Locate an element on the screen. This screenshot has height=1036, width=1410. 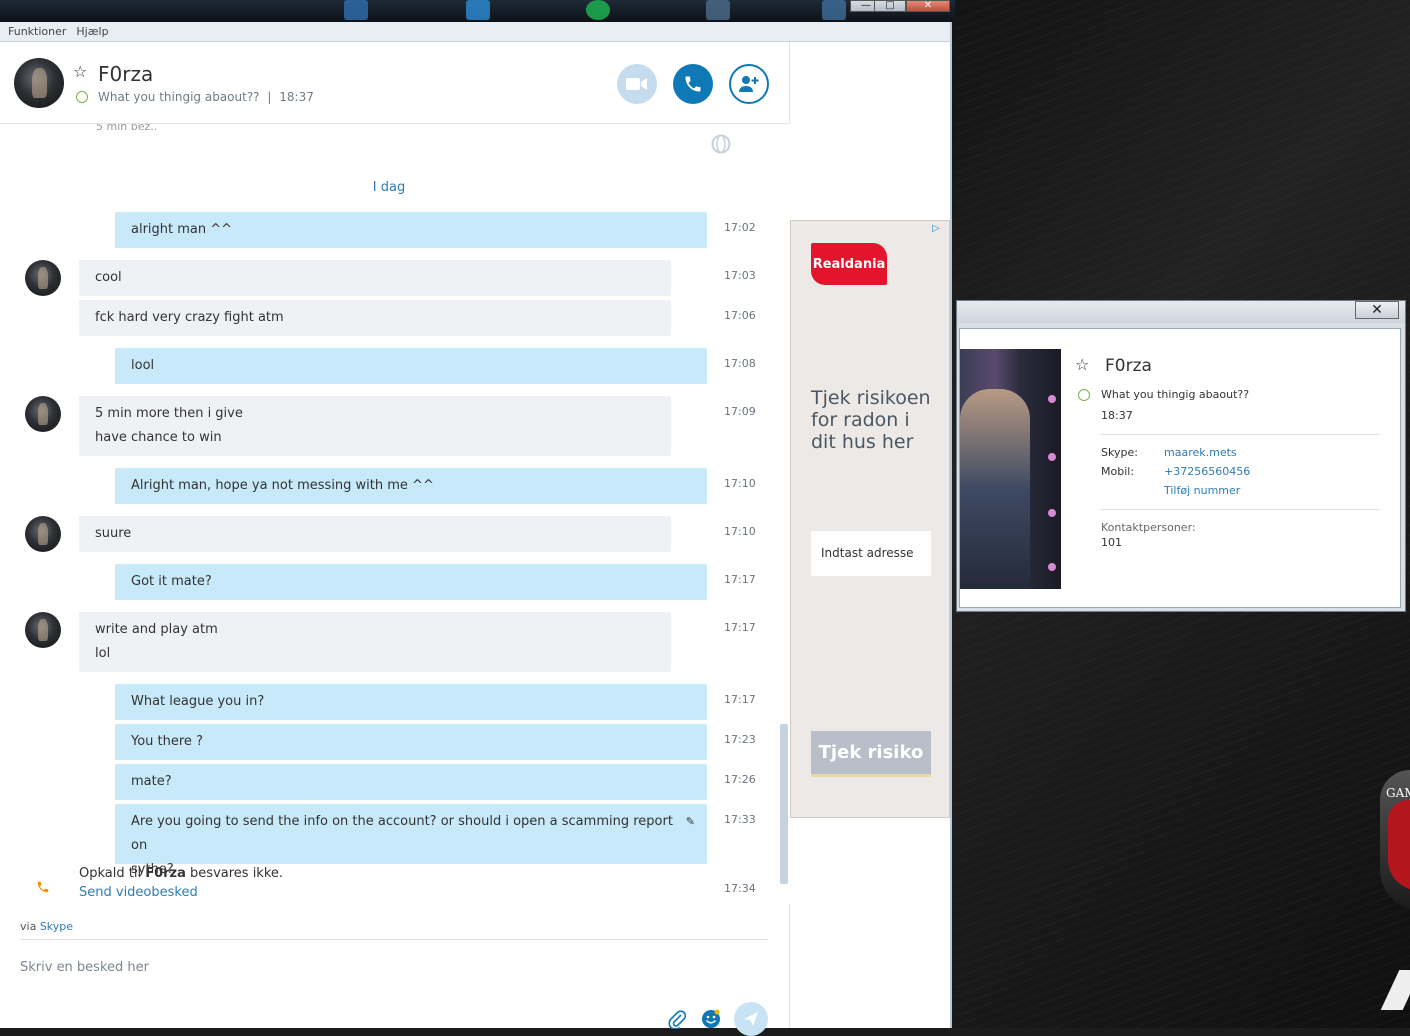
menu-item-functions: Funktioner is located at coordinates (37, 31).